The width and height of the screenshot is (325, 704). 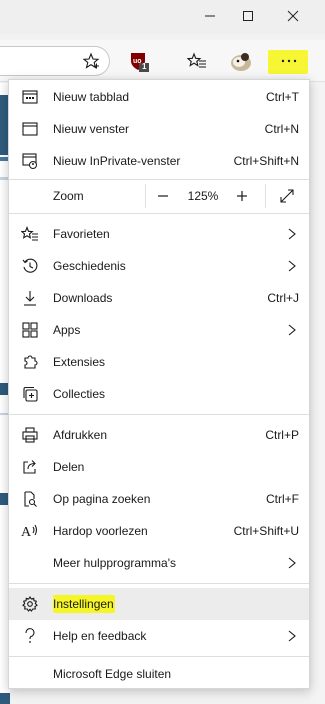 I want to click on menu-item-label: Microsoft Edge sluiten, so click(x=112, y=674).